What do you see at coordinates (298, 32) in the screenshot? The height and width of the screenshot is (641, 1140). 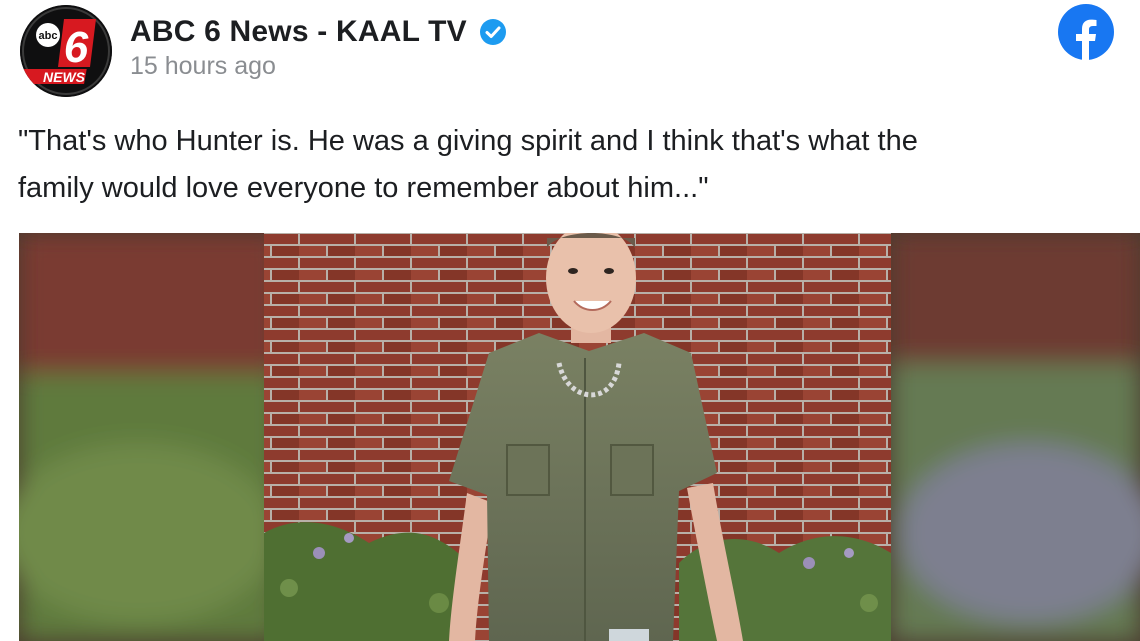 I see `page-name: ABC 6 News - KAAL TV` at bounding box center [298, 32].